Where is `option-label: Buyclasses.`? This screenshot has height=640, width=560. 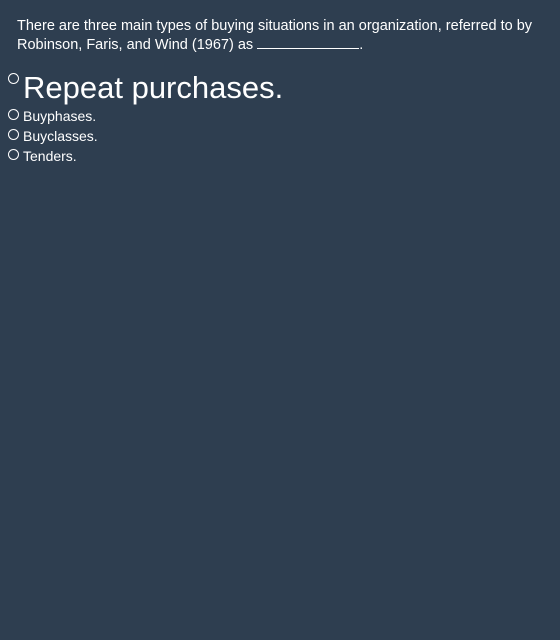
option-label: Buyclasses. is located at coordinates (60, 136).